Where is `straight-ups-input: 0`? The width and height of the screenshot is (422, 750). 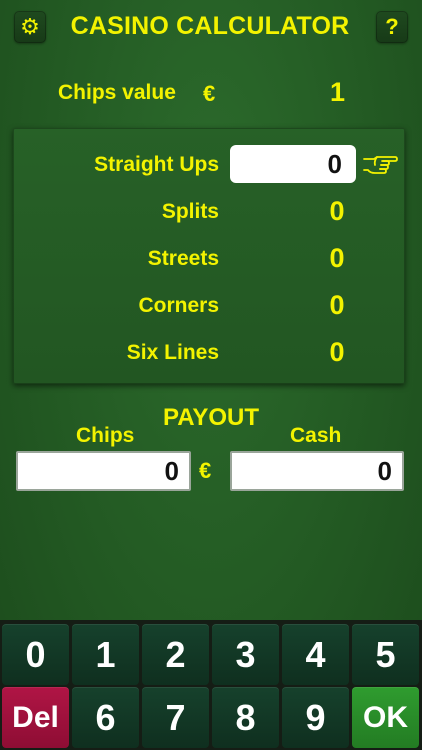
straight-ups-input: 0 is located at coordinates (293, 164).